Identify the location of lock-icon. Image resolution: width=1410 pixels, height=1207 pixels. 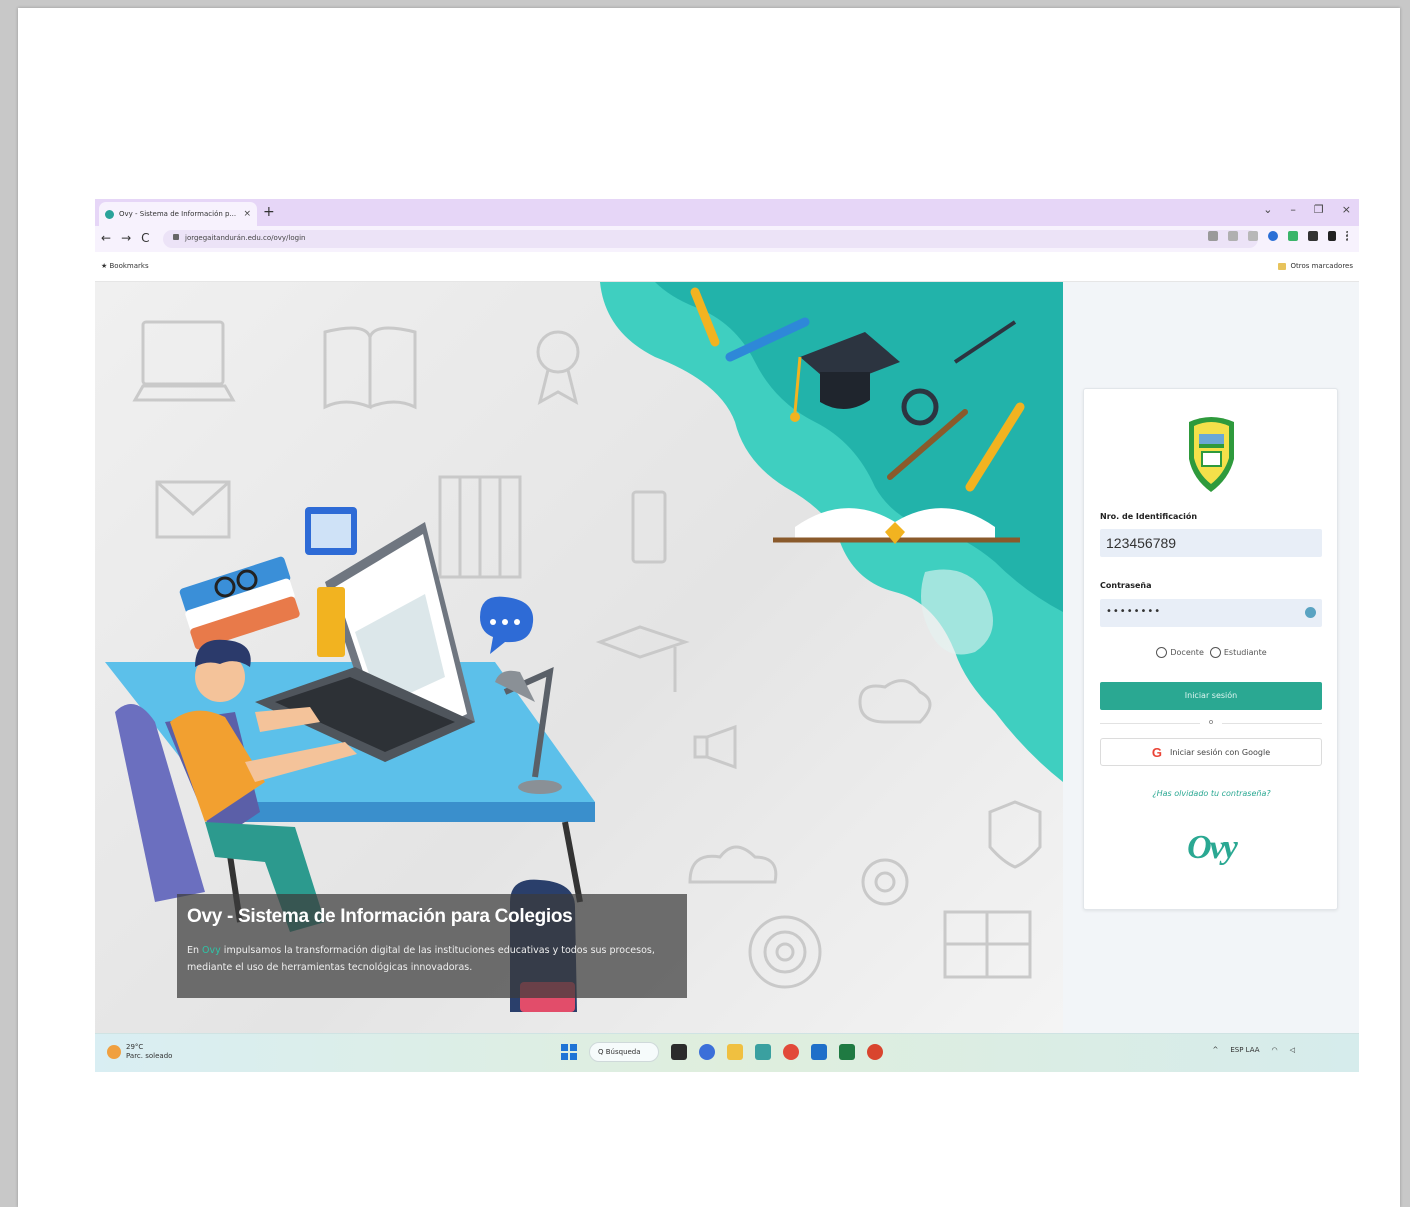
(176, 237).